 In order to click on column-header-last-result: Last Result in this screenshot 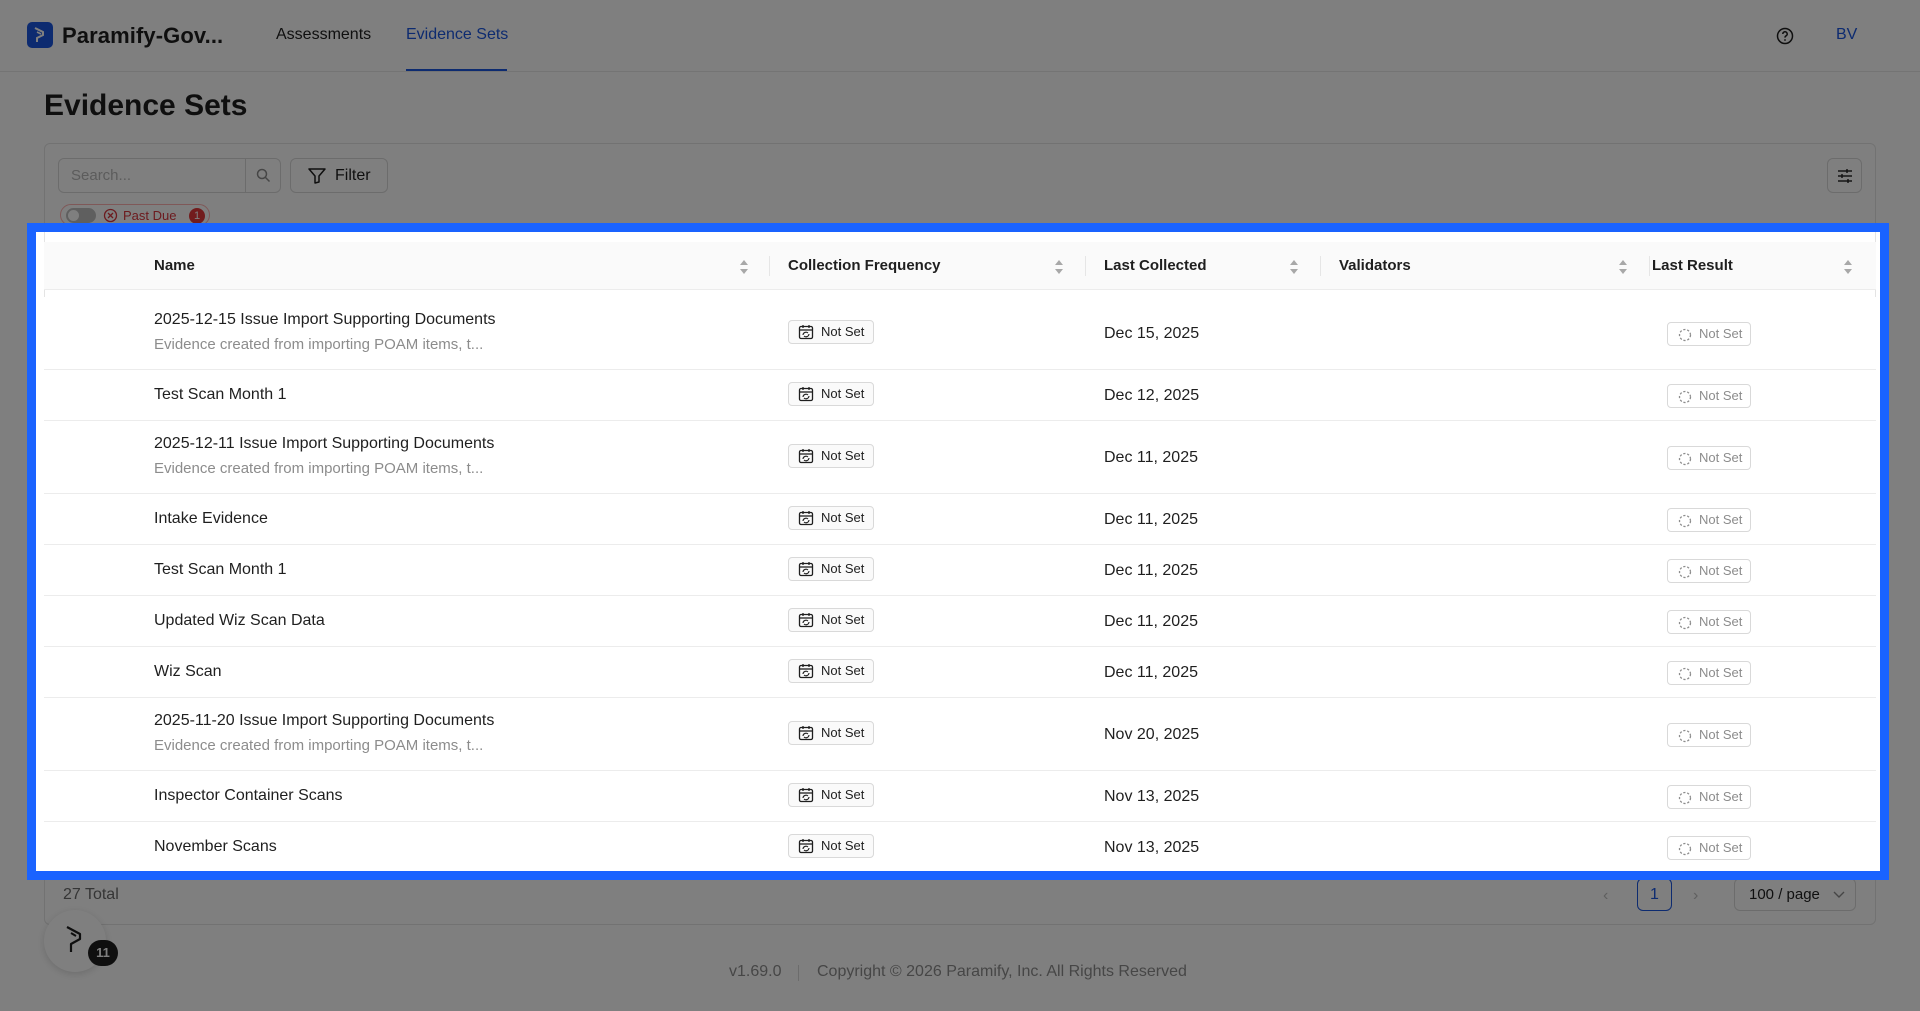, I will do `click(1692, 266)`.